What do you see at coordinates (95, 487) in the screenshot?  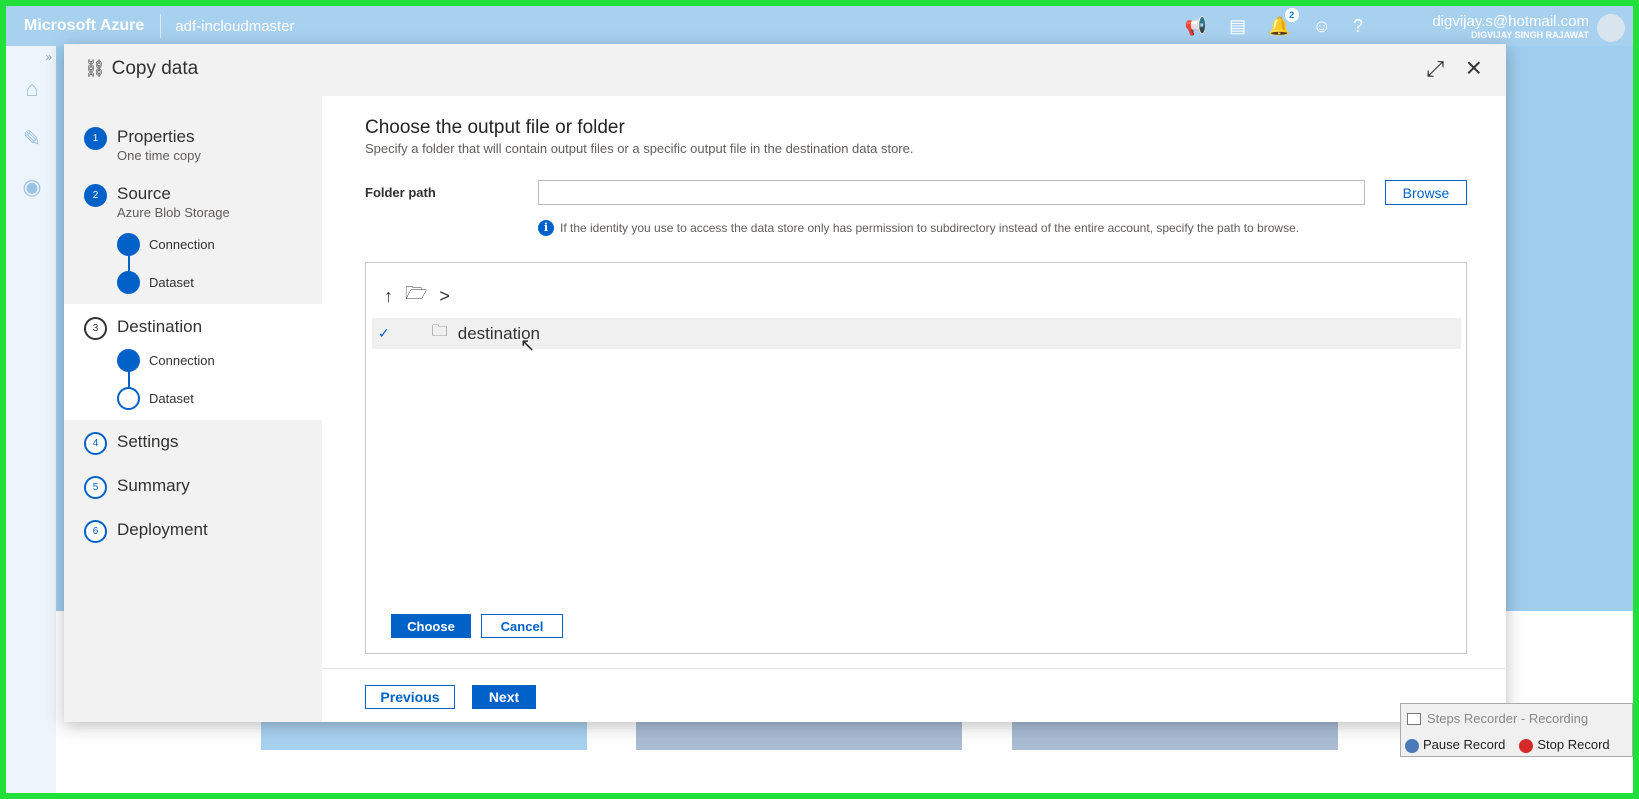 I see `step-number: 5` at bounding box center [95, 487].